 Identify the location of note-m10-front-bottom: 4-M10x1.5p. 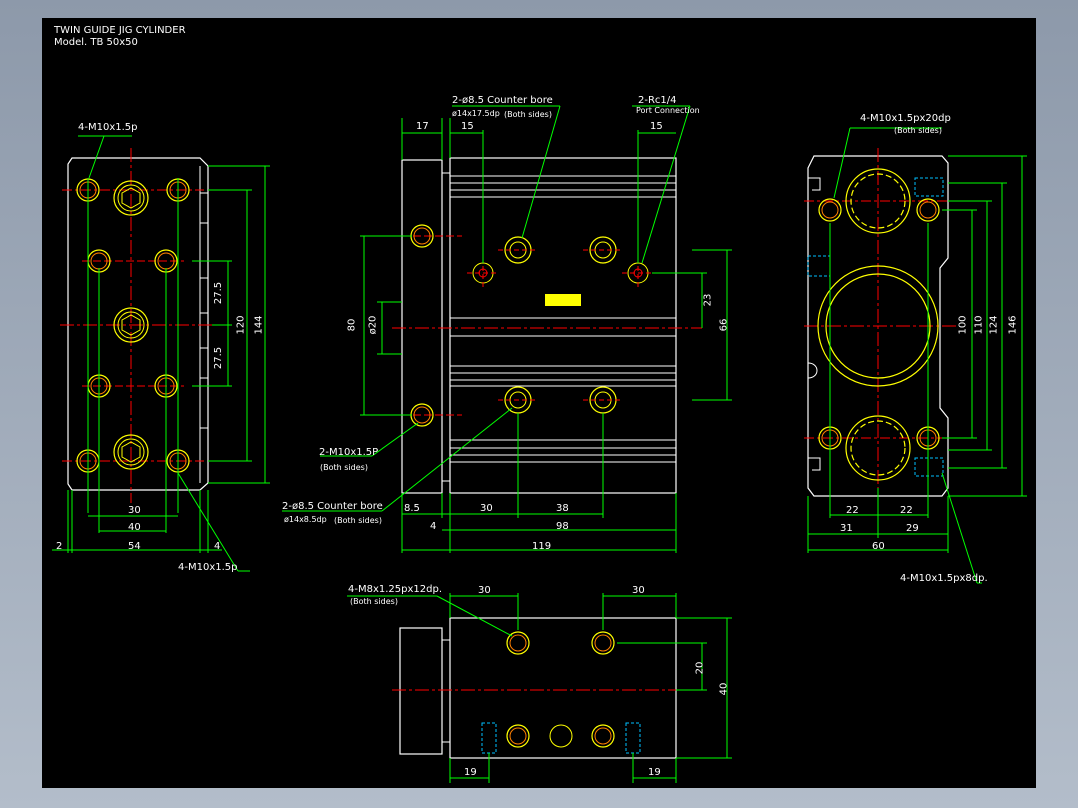
(208, 567).